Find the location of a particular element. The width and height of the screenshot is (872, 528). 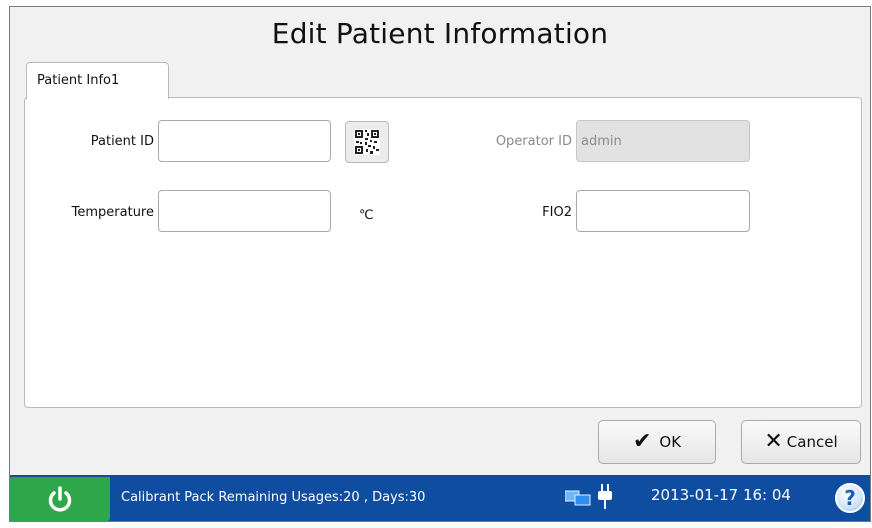

operator-id-input is located at coordinates (663, 141).